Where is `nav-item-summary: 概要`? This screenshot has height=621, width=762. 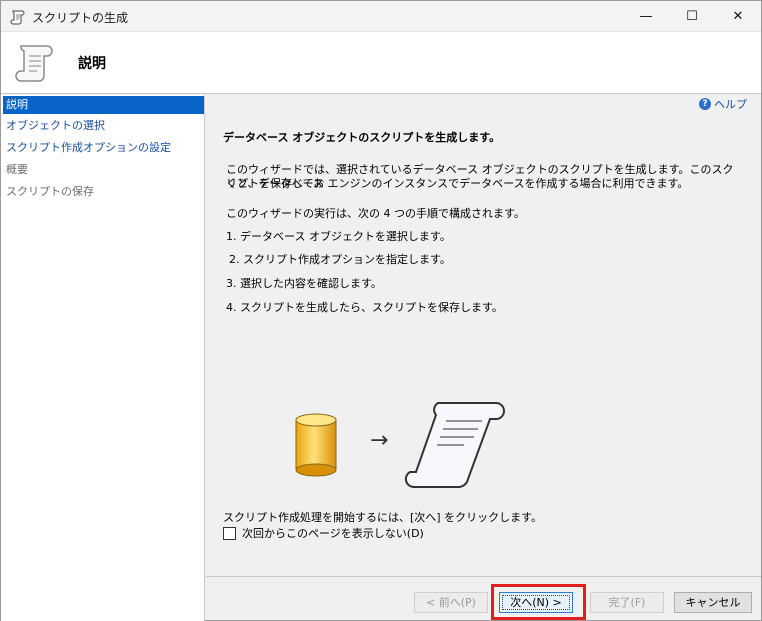
nav-item-summary: 概要 is located at coordinates (17, 169).